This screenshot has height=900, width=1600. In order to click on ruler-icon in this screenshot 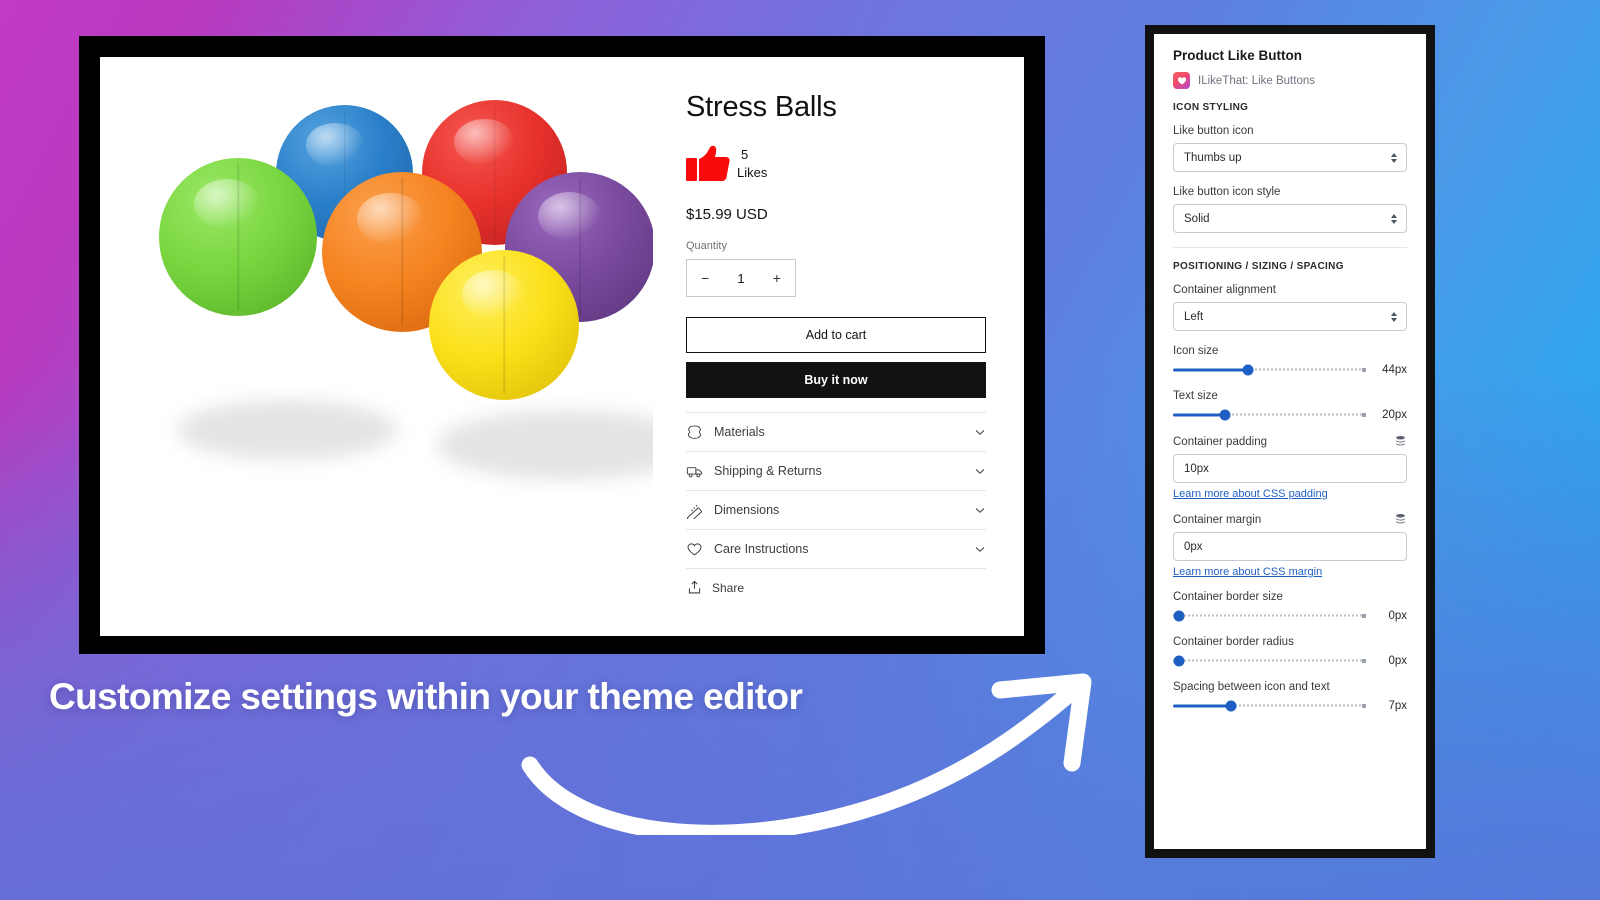, I will do `click(694, 511)`.